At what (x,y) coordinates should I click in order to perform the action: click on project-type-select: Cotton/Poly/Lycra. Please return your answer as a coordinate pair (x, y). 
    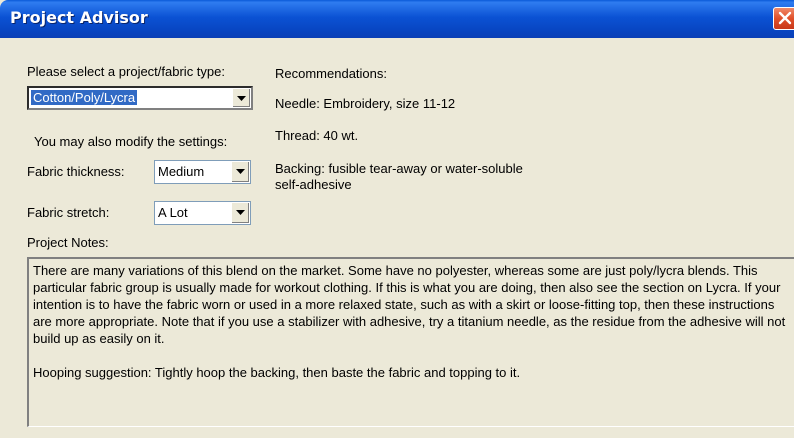
    Looking at the image, I should click on (140, 98).